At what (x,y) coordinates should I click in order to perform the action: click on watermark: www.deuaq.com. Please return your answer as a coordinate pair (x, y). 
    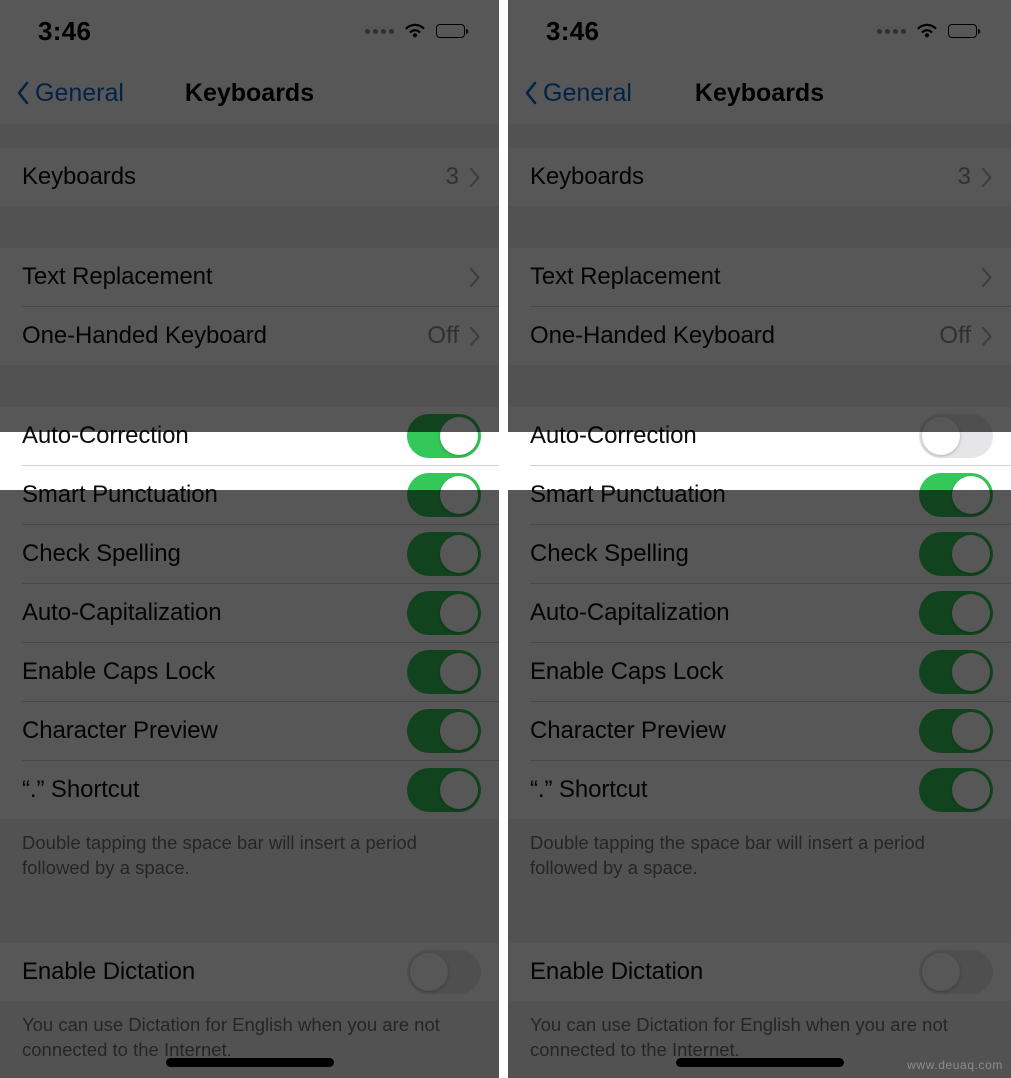
    Looking at the image, I should click on (955, 1065).